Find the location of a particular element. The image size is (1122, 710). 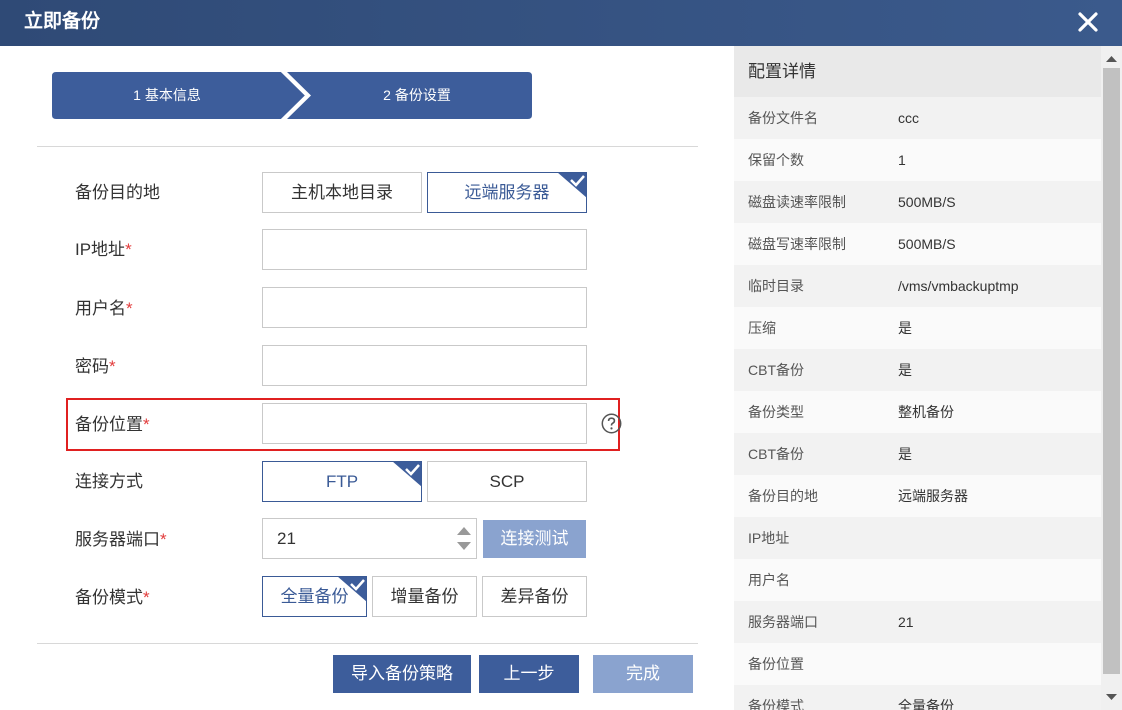

divider-bottom is located at coordinates (367, 643).